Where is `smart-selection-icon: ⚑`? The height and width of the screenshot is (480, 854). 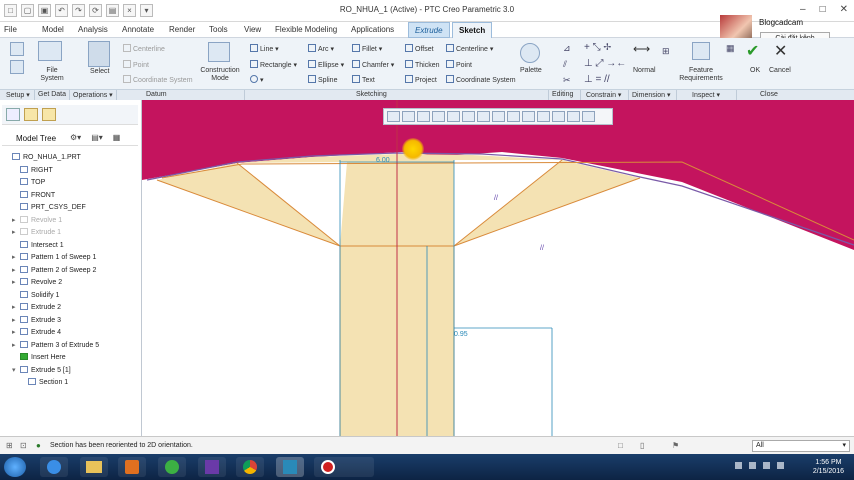 smart-selection-icon: ⚑ is located at coordinates (675, 445).